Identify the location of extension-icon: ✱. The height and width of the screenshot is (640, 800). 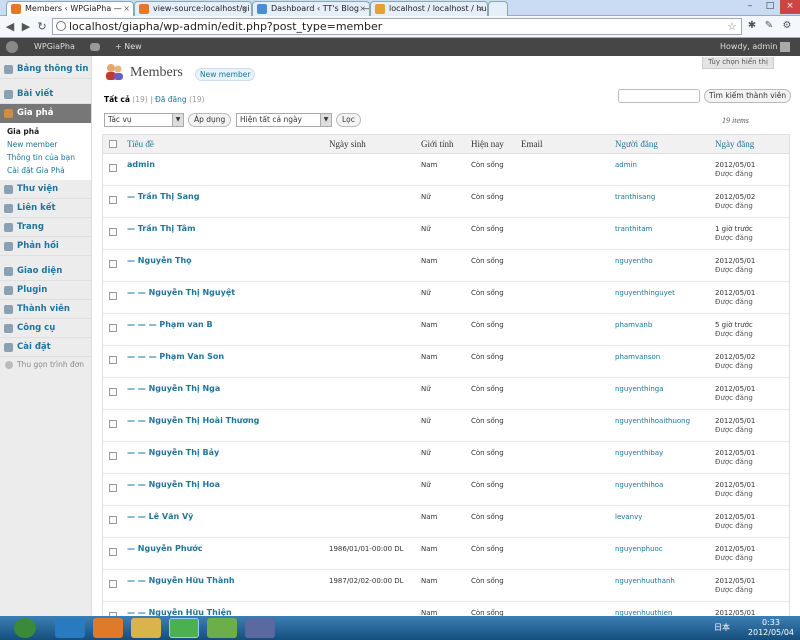
(752, 26).